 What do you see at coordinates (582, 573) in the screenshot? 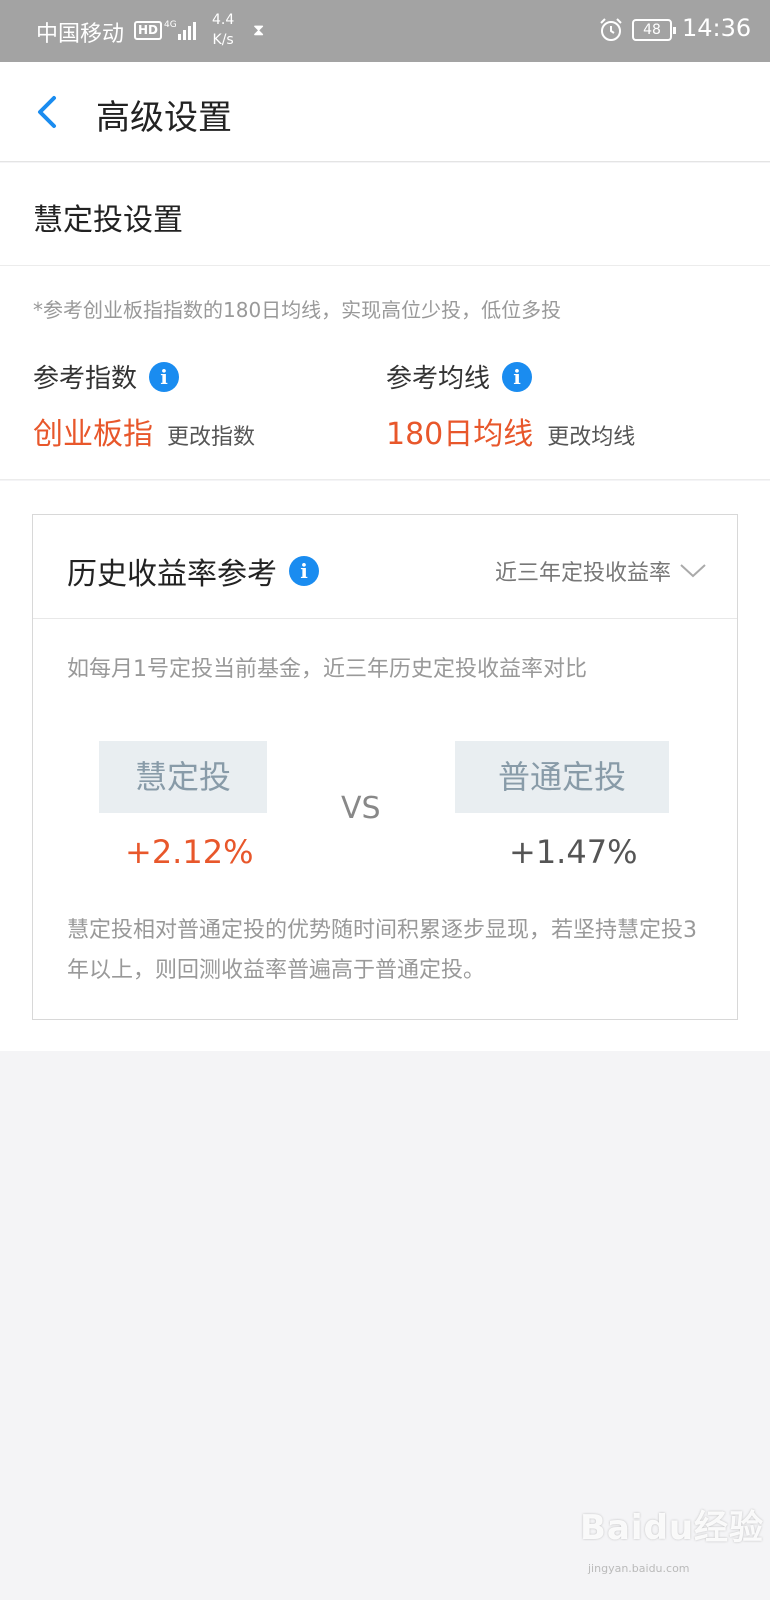
I see `period-selector-label: 近三年定投收益率` at bounding box center [582, 573].